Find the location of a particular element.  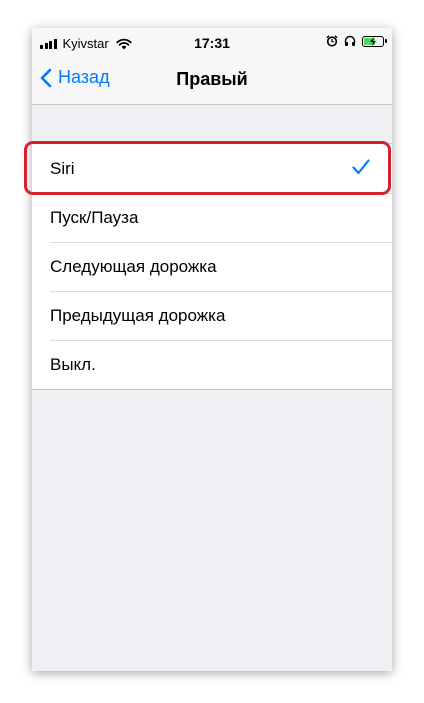

option-label: Следующая дорожка is located at coordinates (133, 266).